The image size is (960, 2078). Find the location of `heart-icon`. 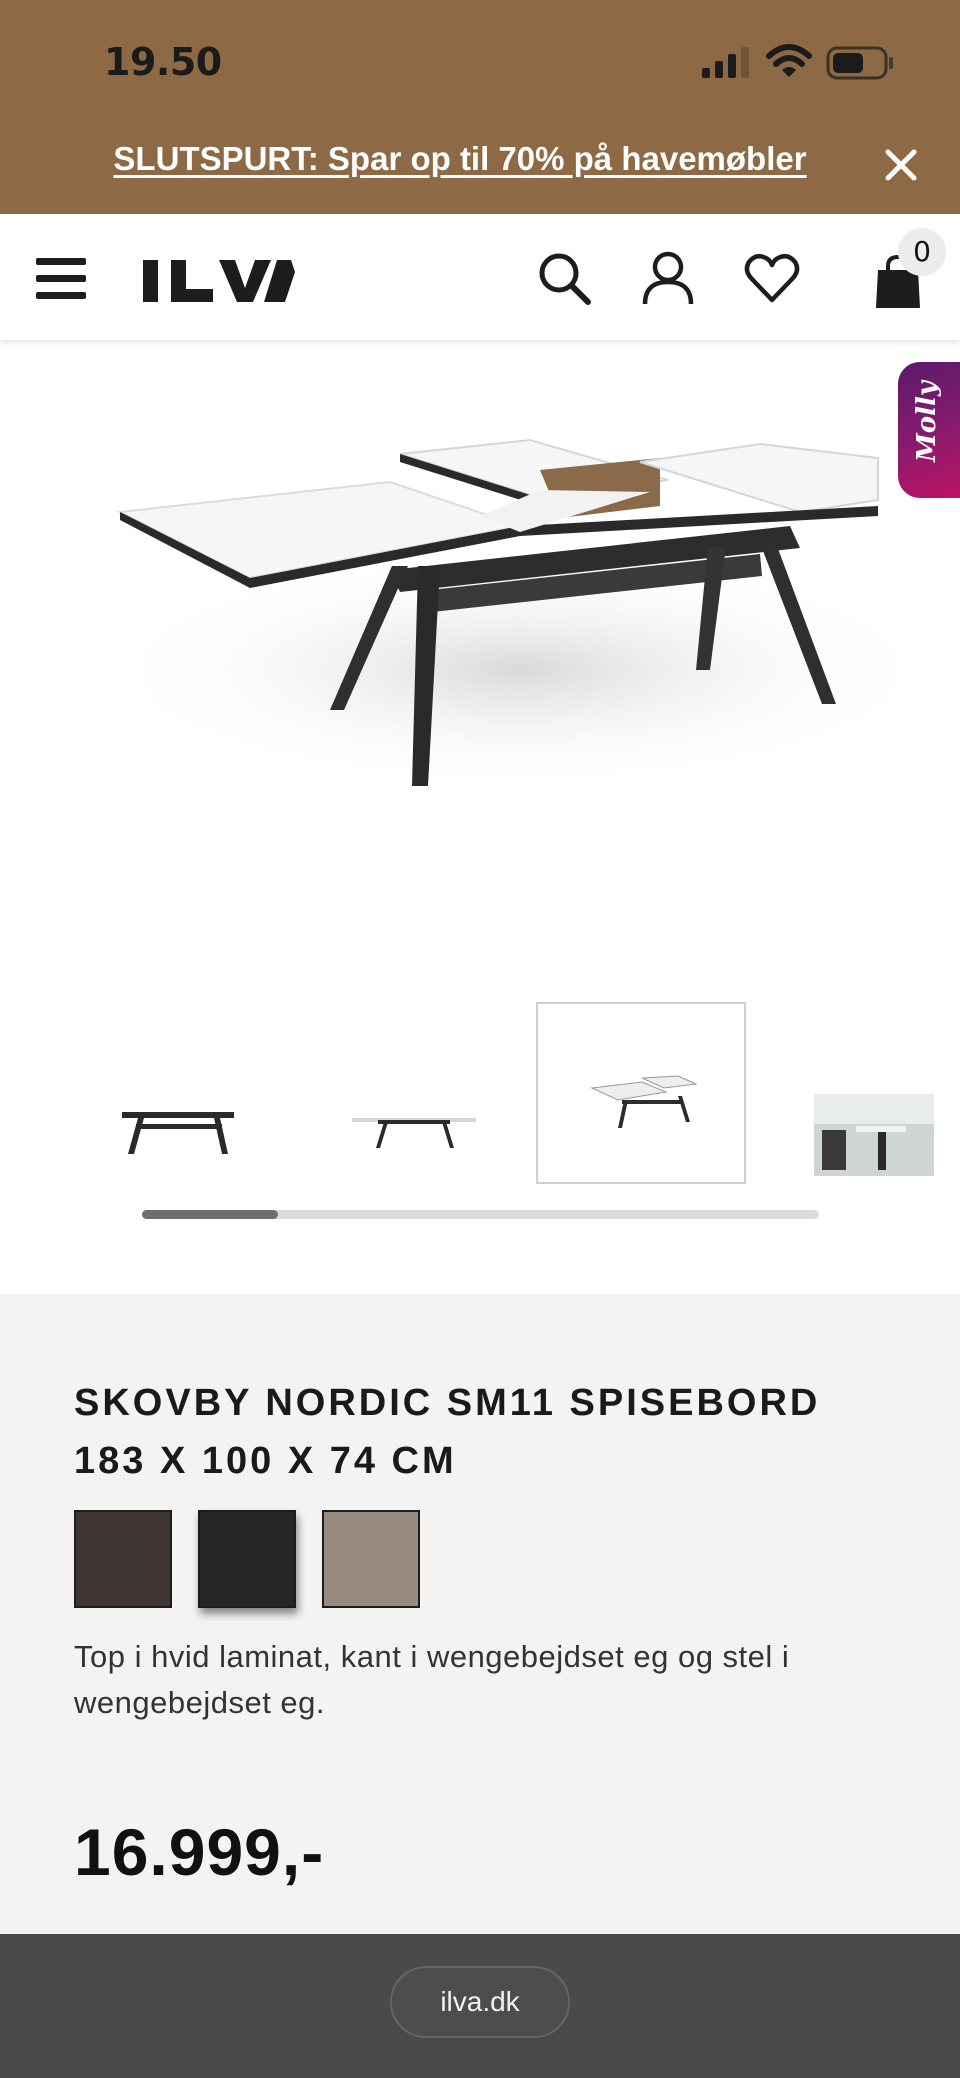

heart-icon is located at coordinates (772, 278).